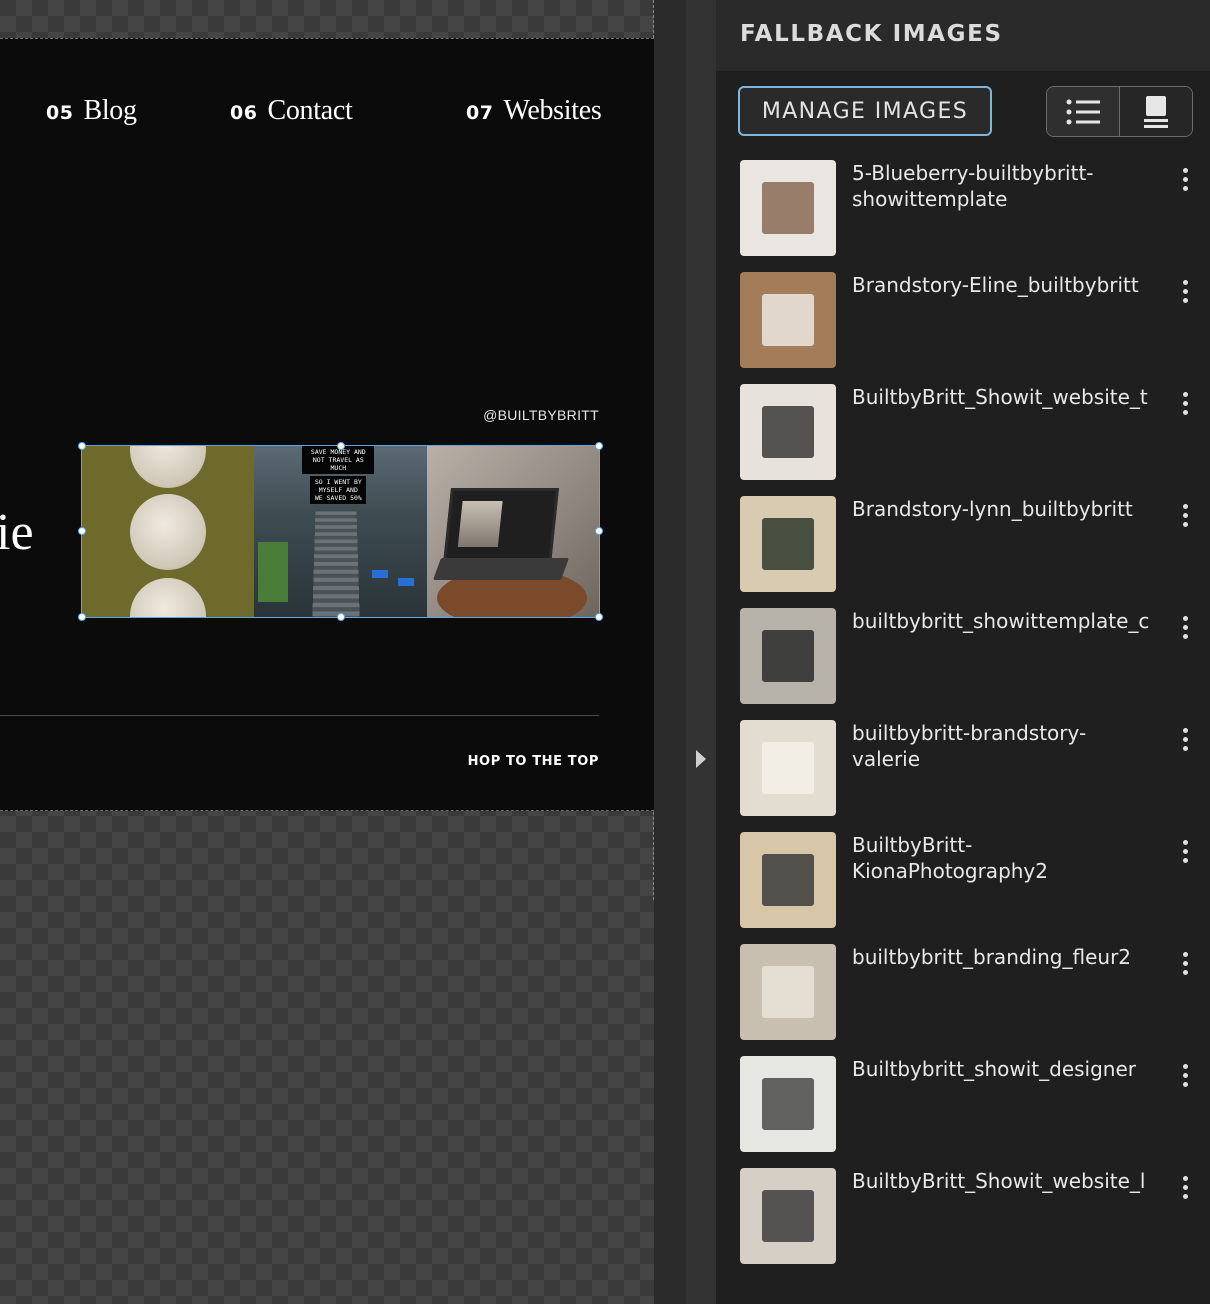 Image resolution: width=1210 pixels, height=1304 pixels. Describe the element at coordinates (670, 652) in the screenshot. I see `canvas-gutter` at that location.